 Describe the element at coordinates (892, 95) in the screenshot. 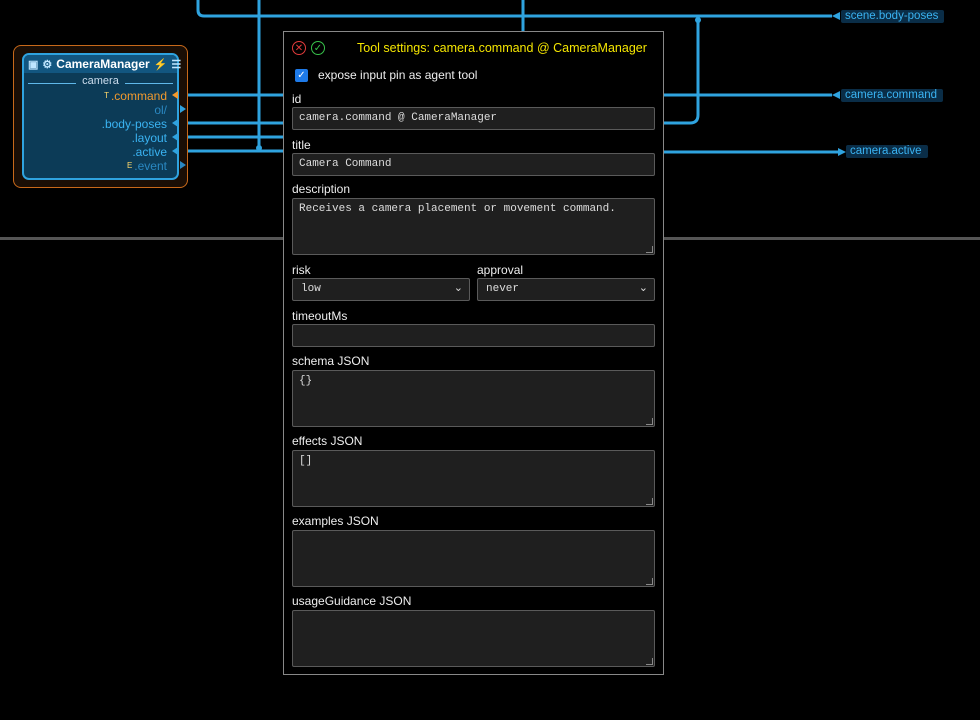

I see `camera-command-tag: camera.command` at that location.